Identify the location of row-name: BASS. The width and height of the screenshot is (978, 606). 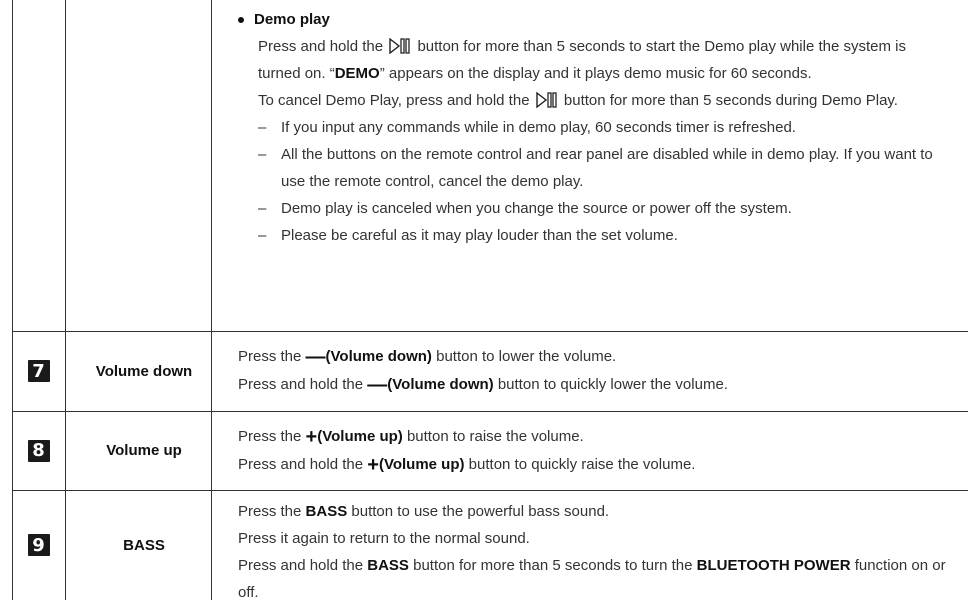
(144, 545).